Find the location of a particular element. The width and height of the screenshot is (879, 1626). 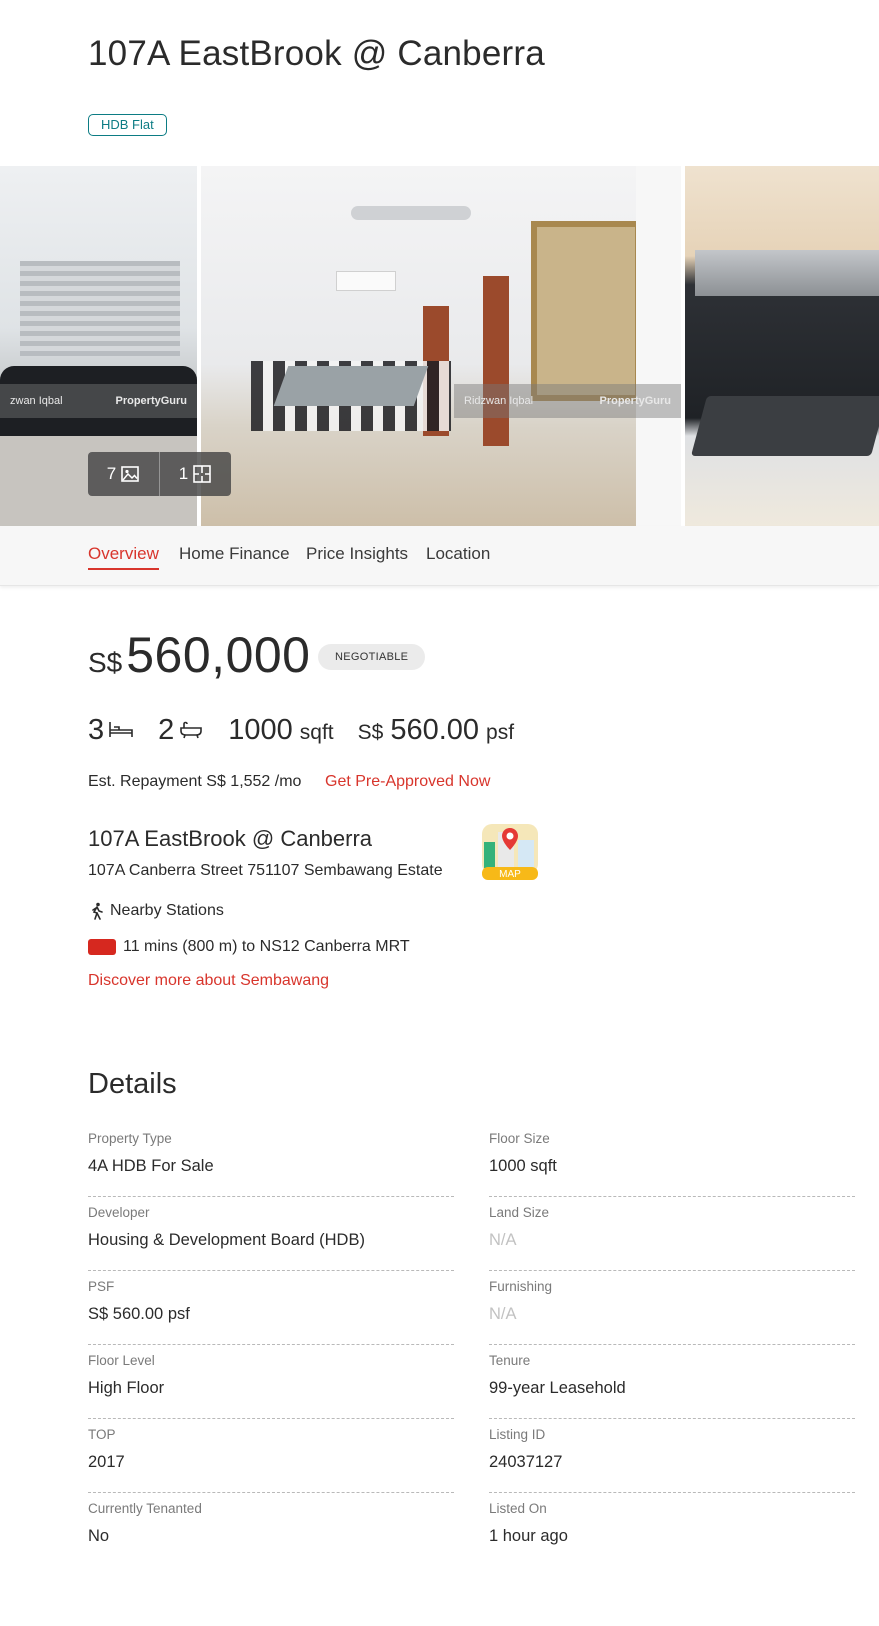

detail-currently-tenanted: Currently Tenanted No is located at coordinates (271, 1534).